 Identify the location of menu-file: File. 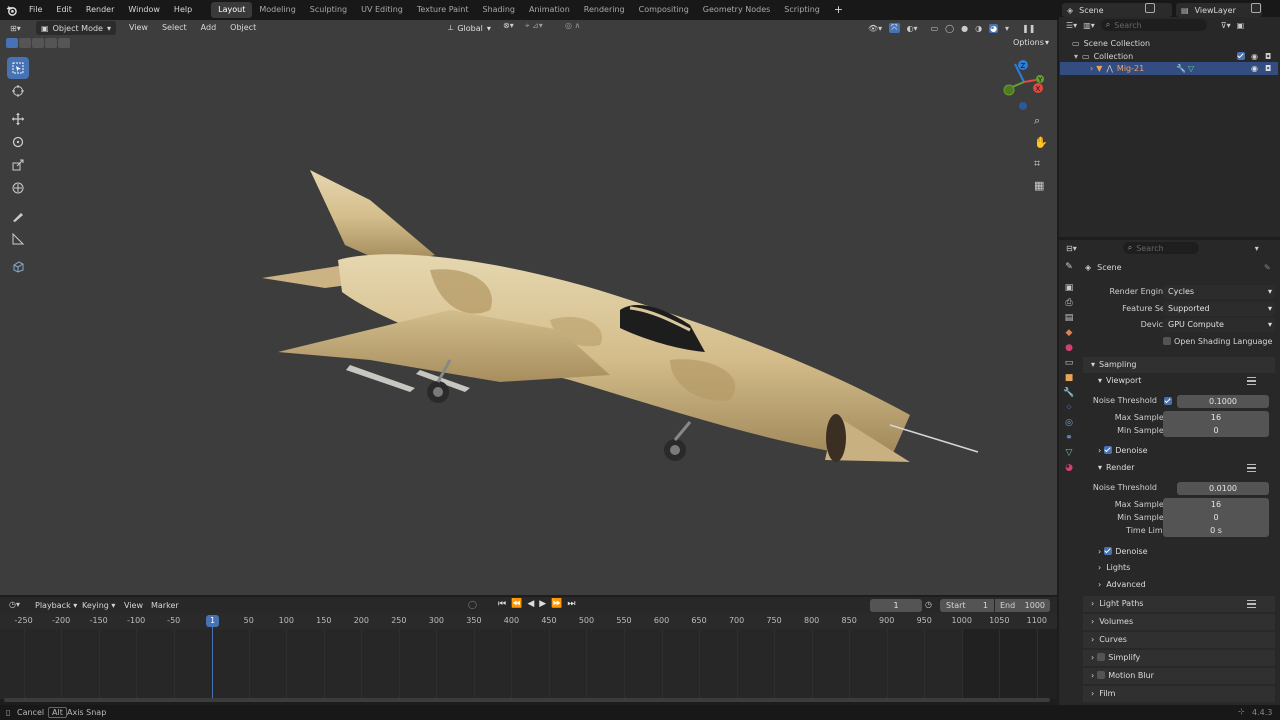
(35, 10).